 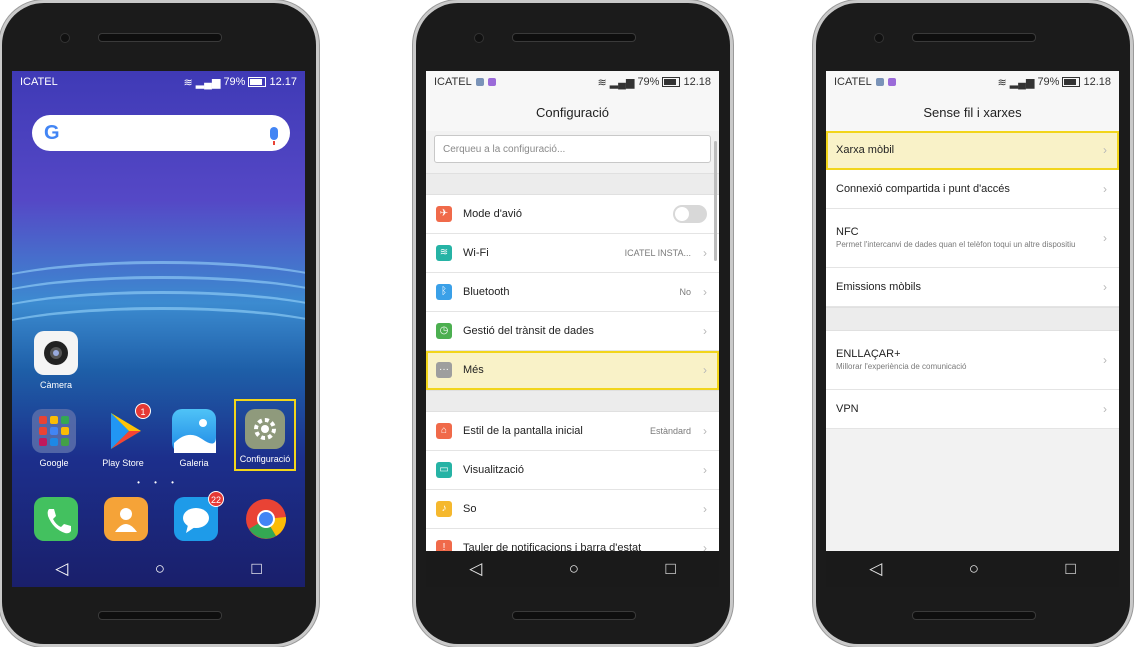 I want to click on network-item-tethering: Connexió compartida i punt d'accés ›, so click(x=972, y=189).